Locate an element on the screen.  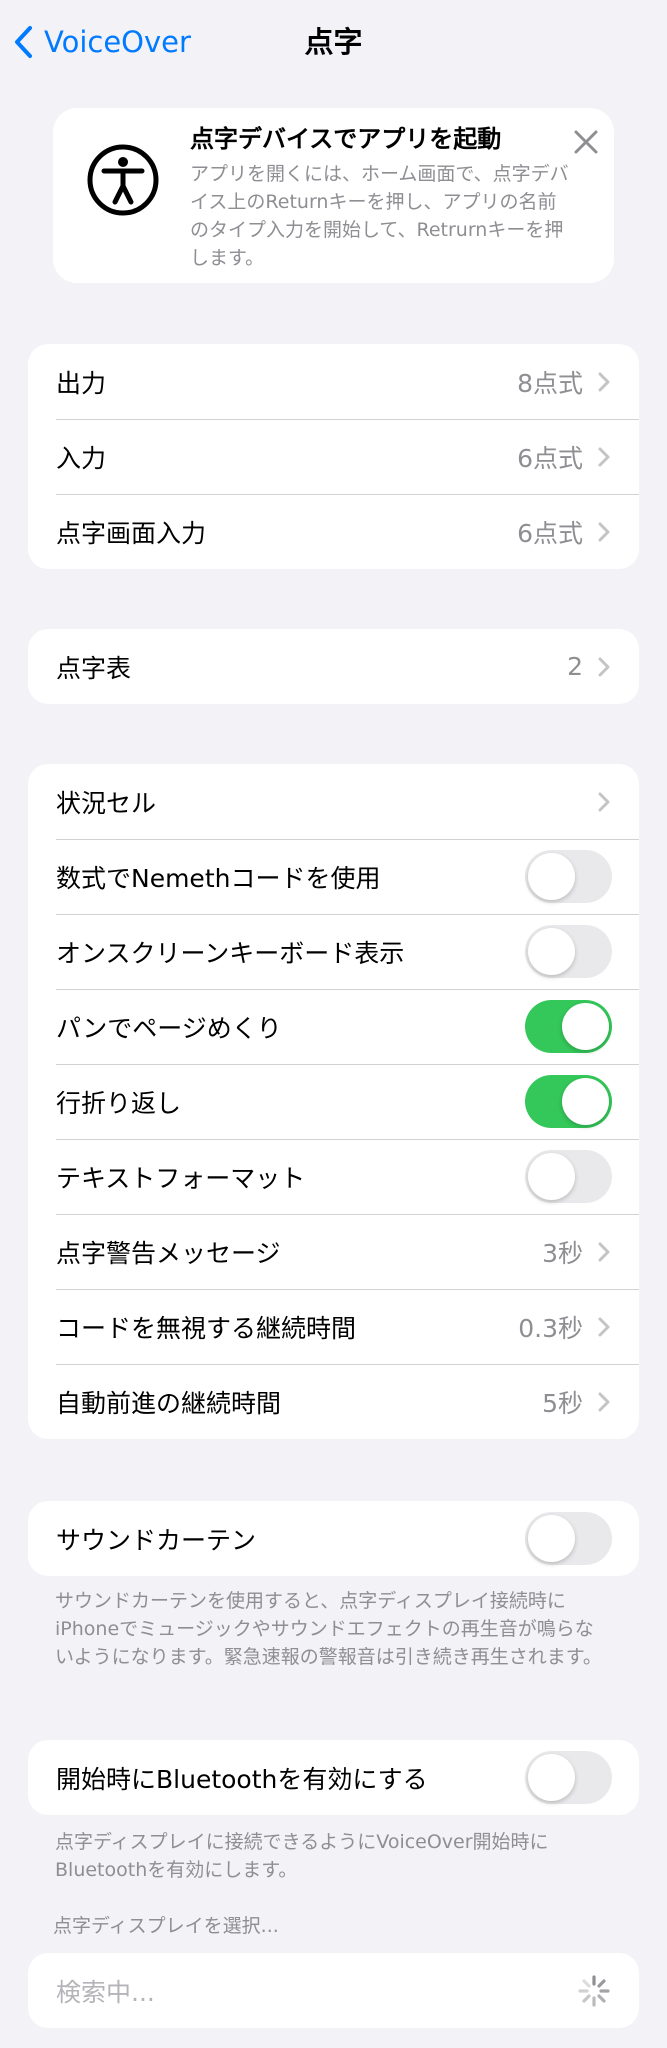
nemeth-row: 数式でNemethコードを使用 is located at coordinates (333, 876).